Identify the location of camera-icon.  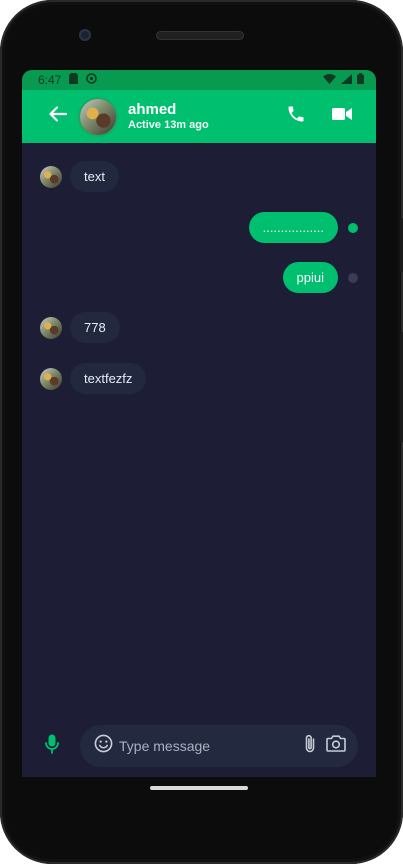
(336, 746).